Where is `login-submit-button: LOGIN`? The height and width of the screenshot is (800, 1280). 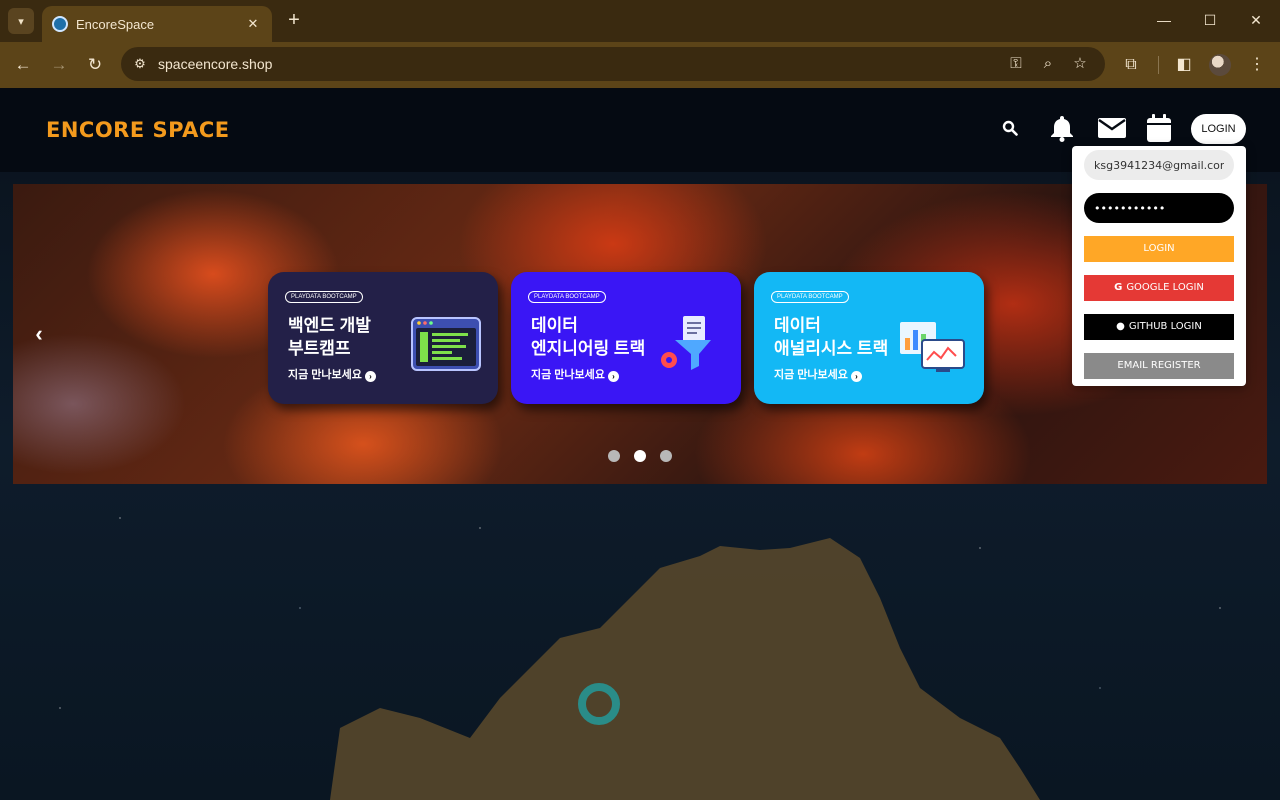
login-submit-button: LOGIN is located at coordinates (1159, 249).